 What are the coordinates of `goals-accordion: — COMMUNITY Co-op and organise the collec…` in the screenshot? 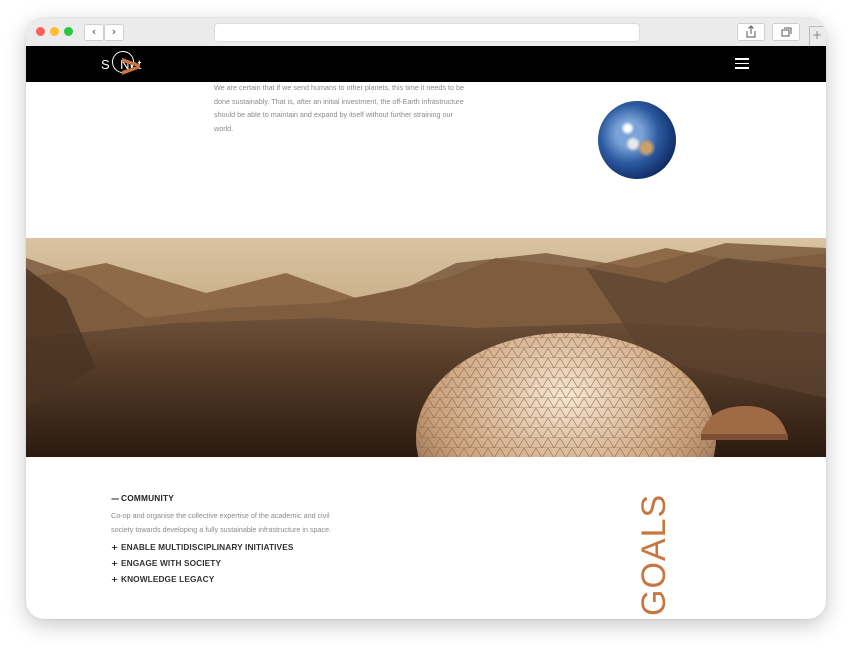 It's located at (236, 538).